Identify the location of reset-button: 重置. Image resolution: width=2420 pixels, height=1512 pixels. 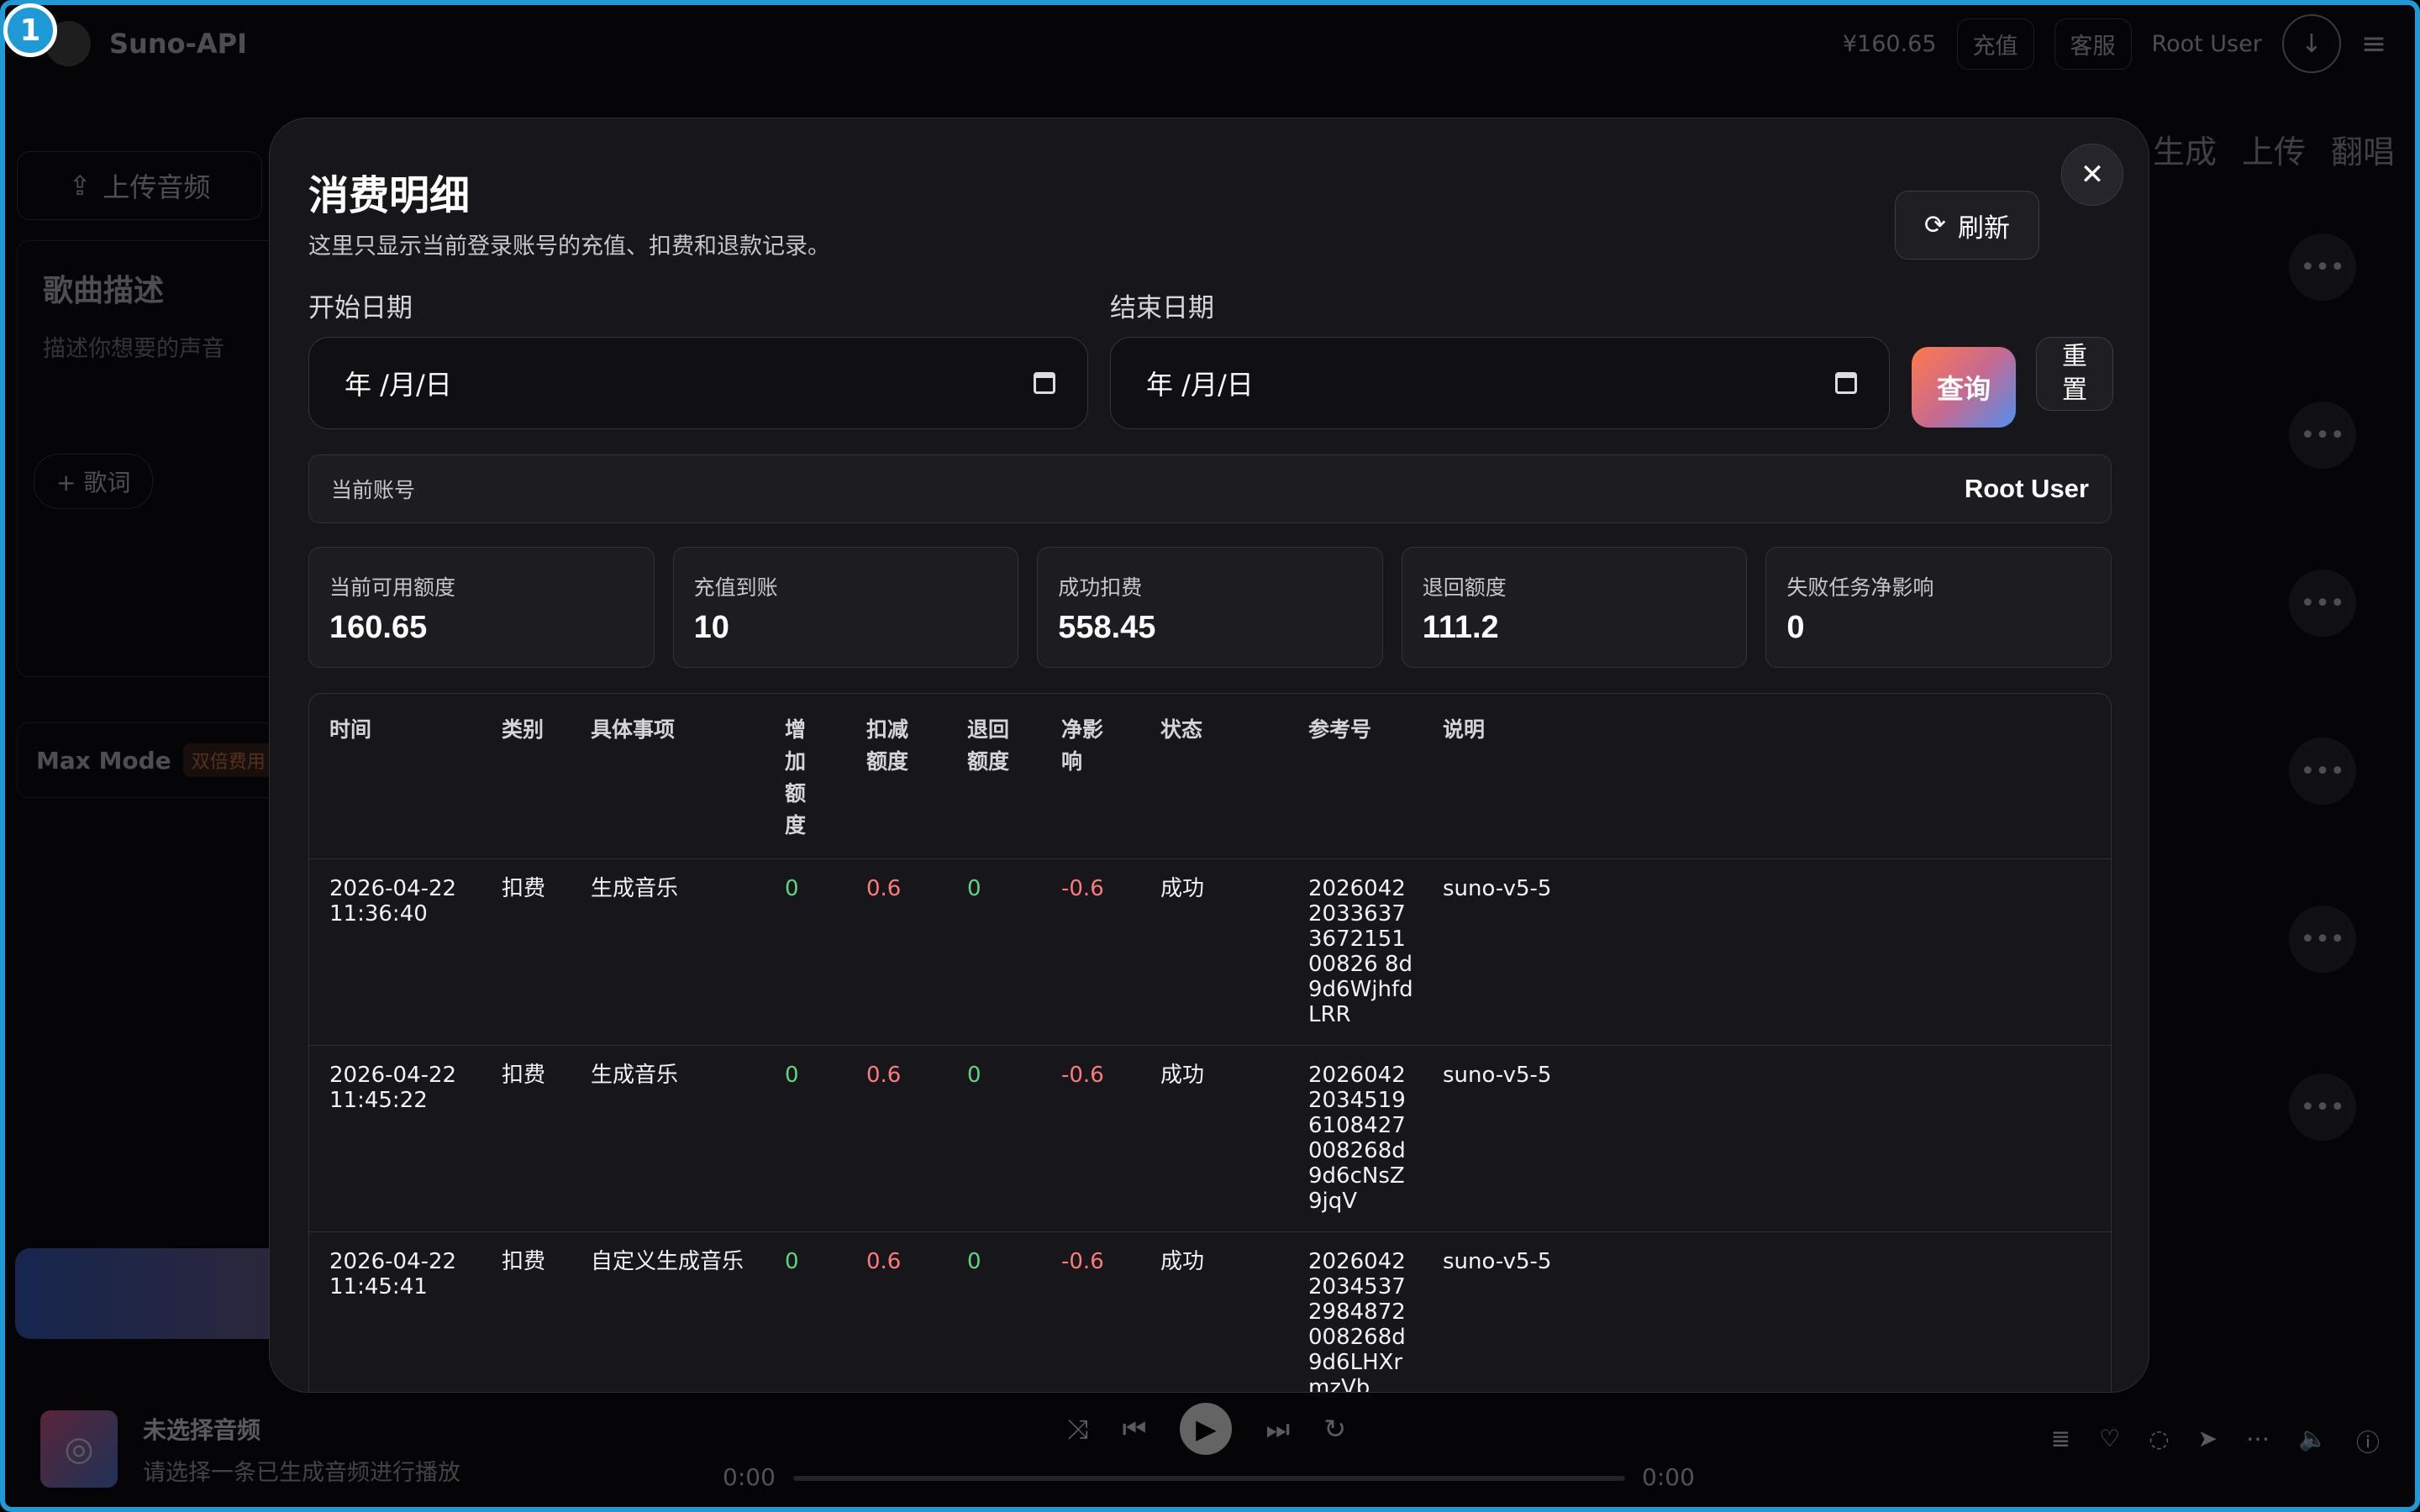
(2074, 374).